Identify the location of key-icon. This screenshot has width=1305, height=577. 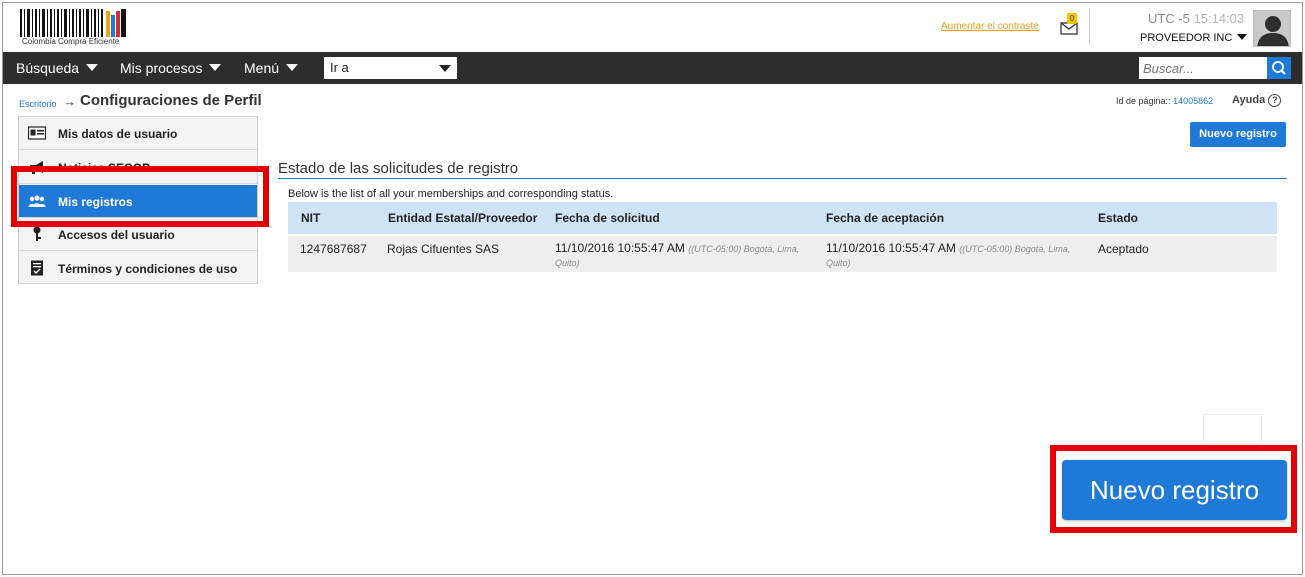
(37, 233).